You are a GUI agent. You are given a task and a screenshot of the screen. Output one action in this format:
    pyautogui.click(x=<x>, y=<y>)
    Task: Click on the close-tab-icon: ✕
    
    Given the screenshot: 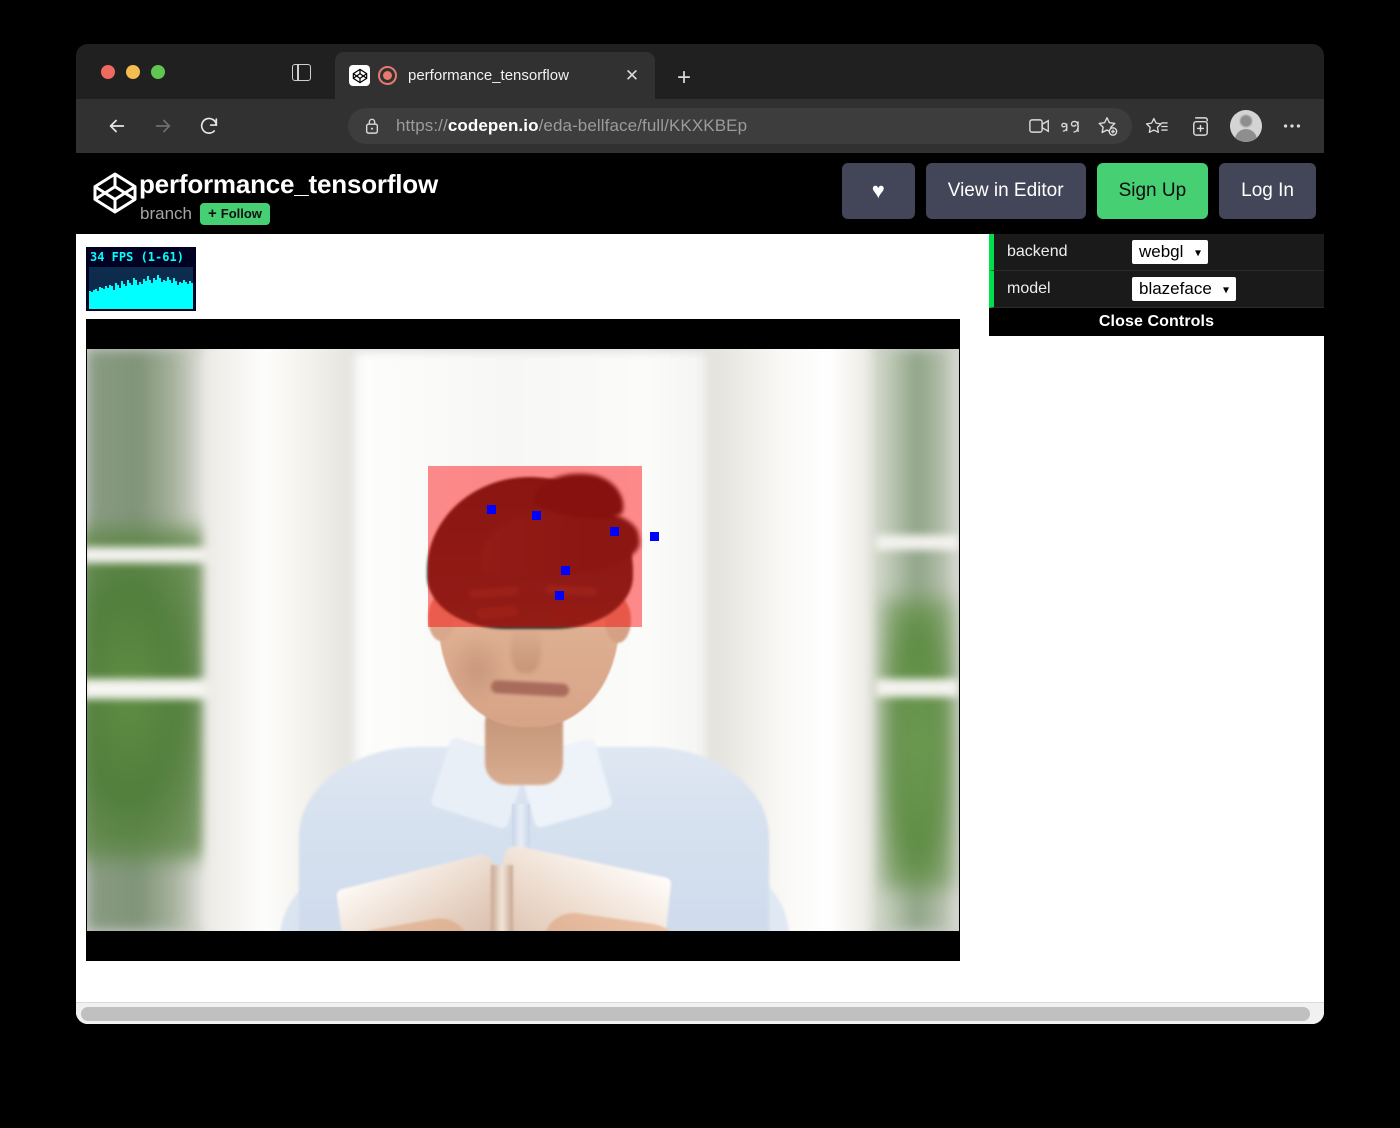 What is the action you would take?
    pyautogui.click(x=632, y=76)
    